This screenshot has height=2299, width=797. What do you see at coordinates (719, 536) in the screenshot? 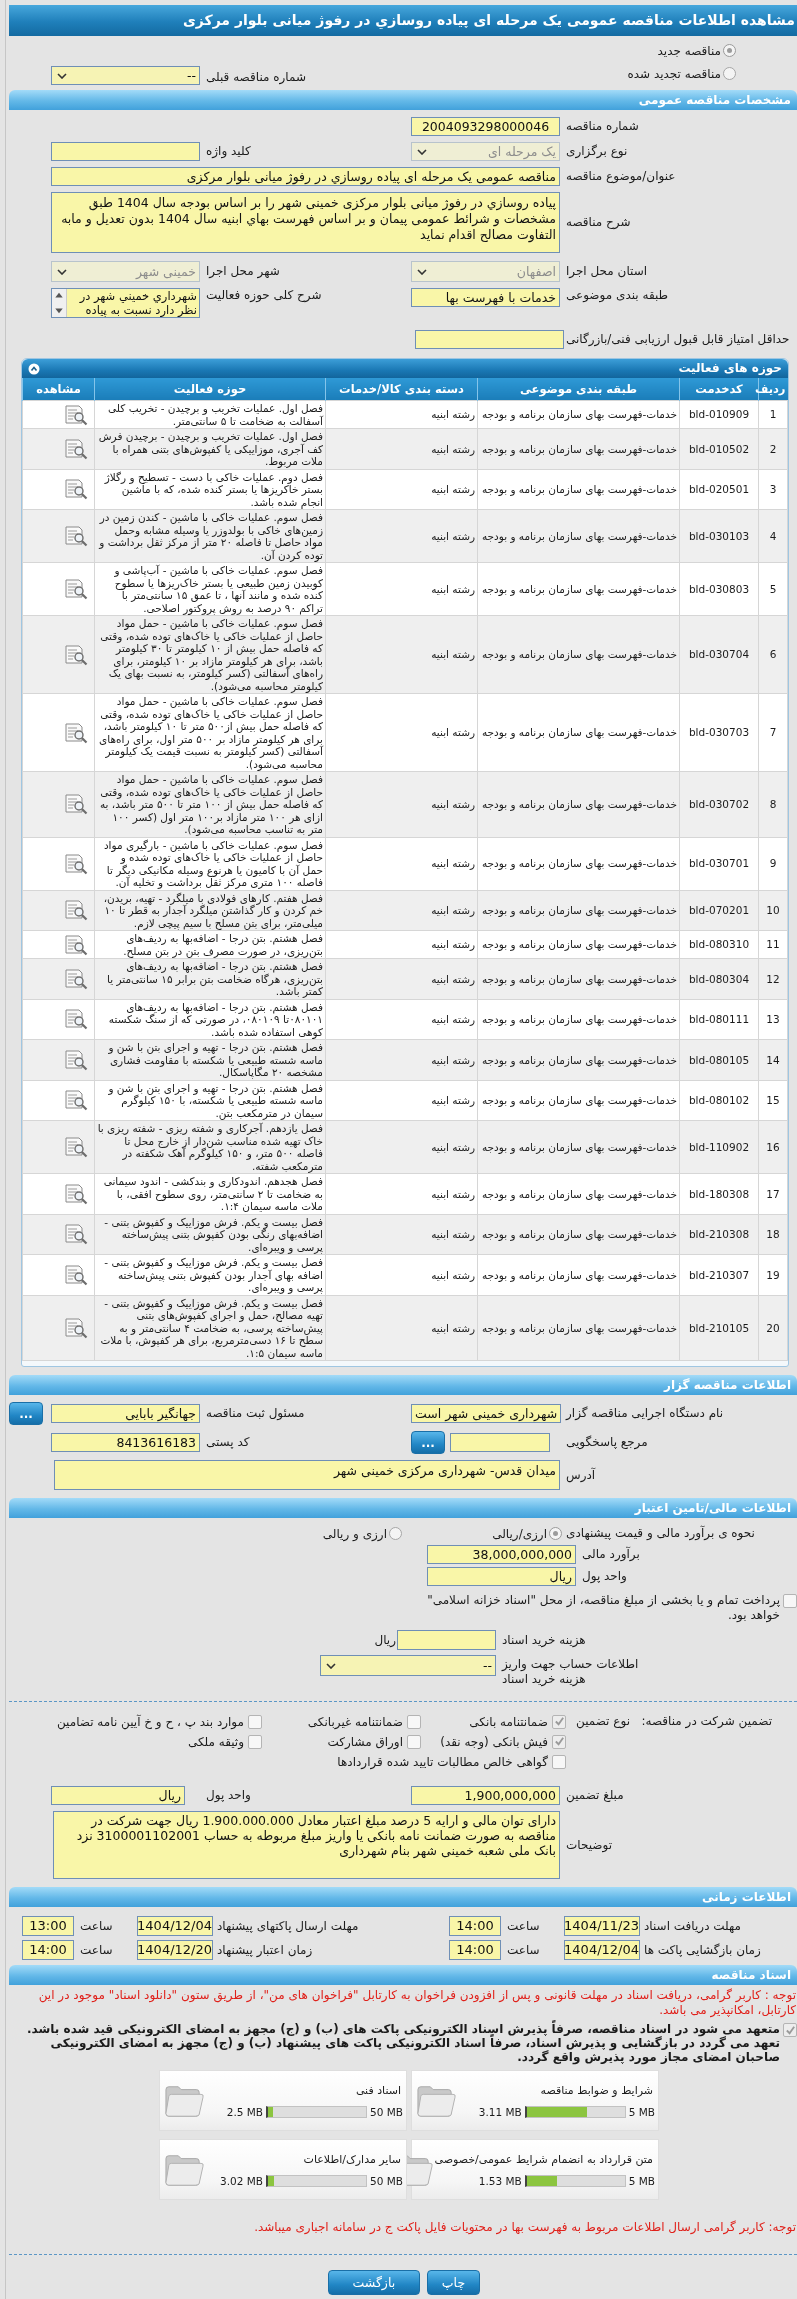
I see `table-cell: bld-030103` at bounding box center [719, 536].